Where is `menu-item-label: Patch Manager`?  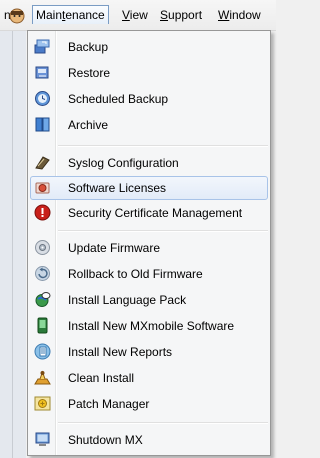
menu-item-label: Patch Manager is located at coordinates (109, 404).